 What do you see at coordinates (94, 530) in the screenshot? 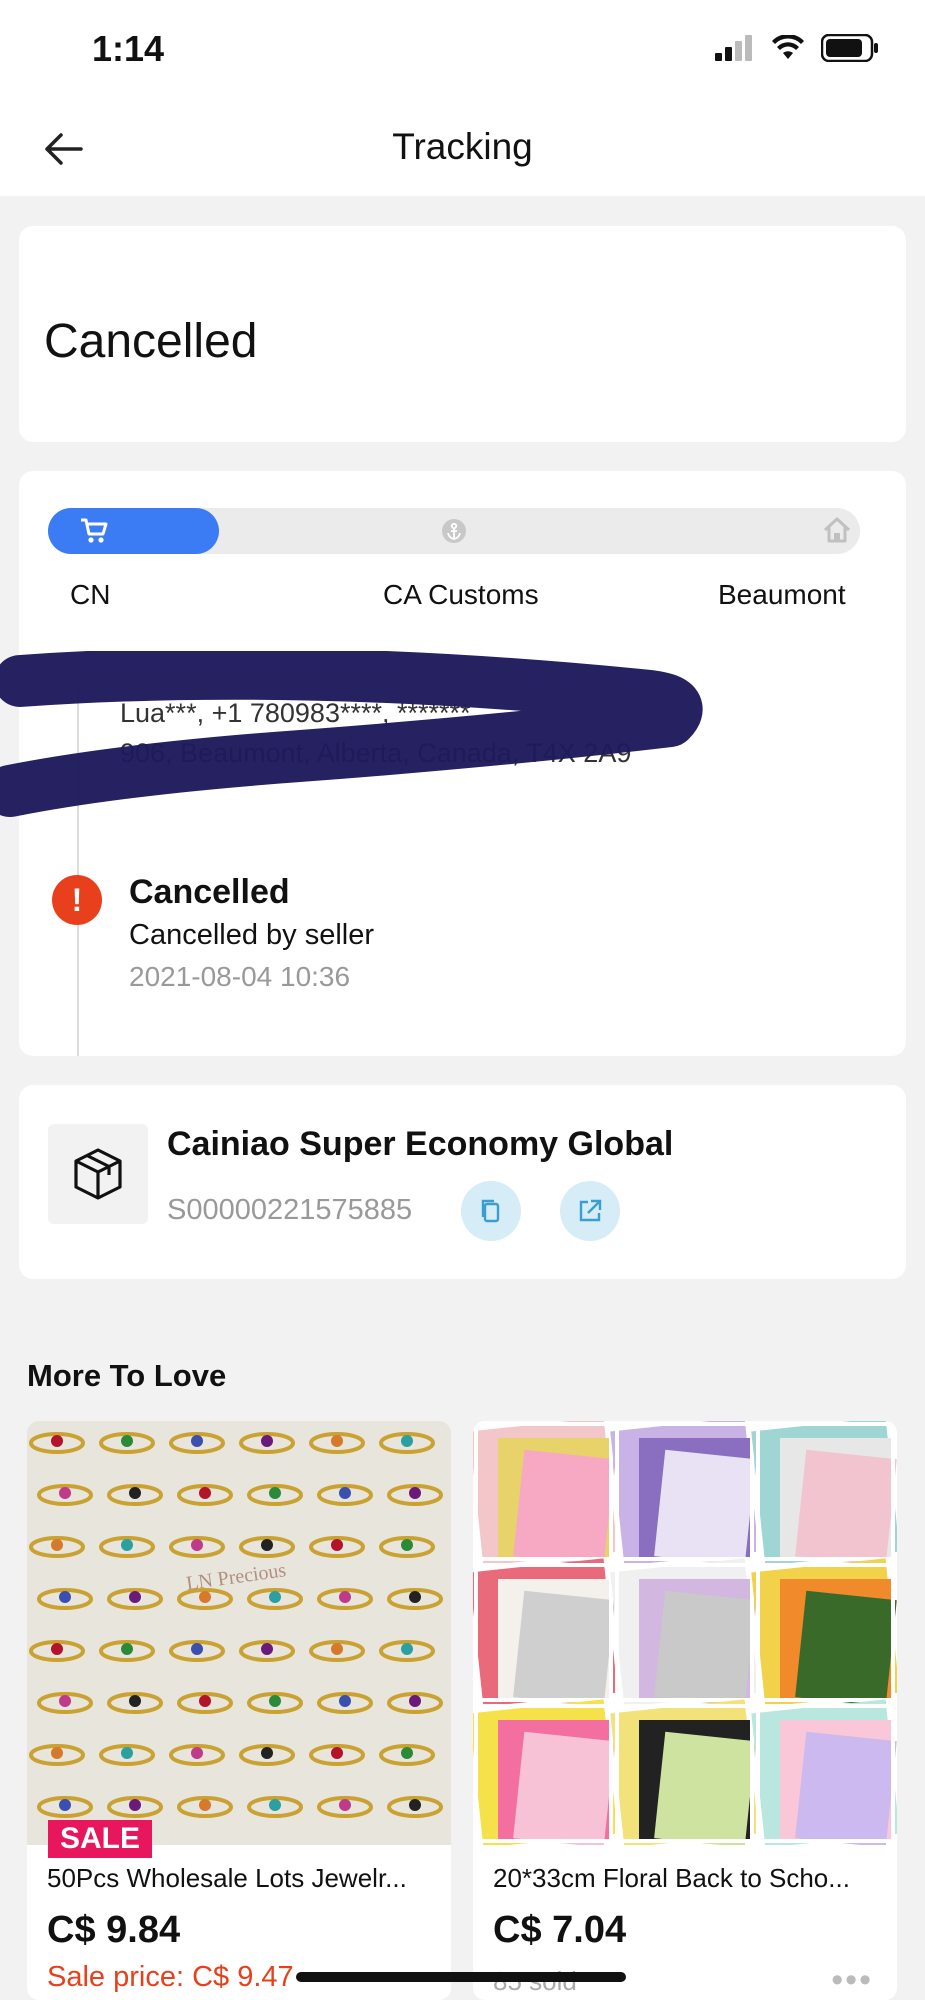
I see `cart-icon` at bounding box center [94, 530].